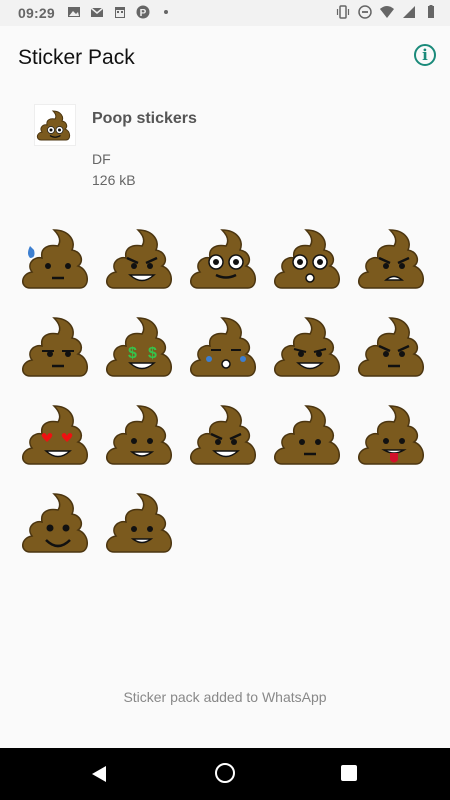  Describe the element at coordinates (142, 346) in the screenshot. I see `sticker-money-eyes: $ $` at that location.